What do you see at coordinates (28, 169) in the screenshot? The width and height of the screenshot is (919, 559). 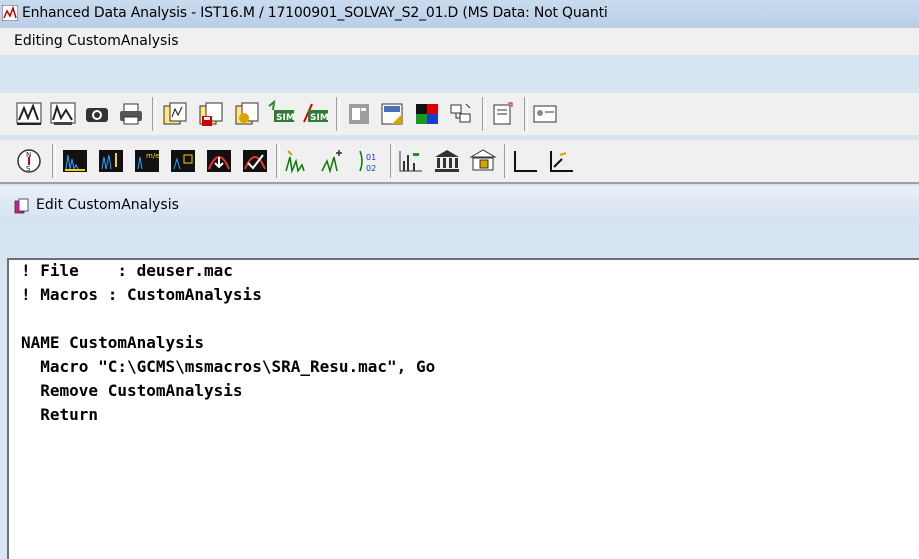 I see `svg-text: S` at bounding box center [28, 169].